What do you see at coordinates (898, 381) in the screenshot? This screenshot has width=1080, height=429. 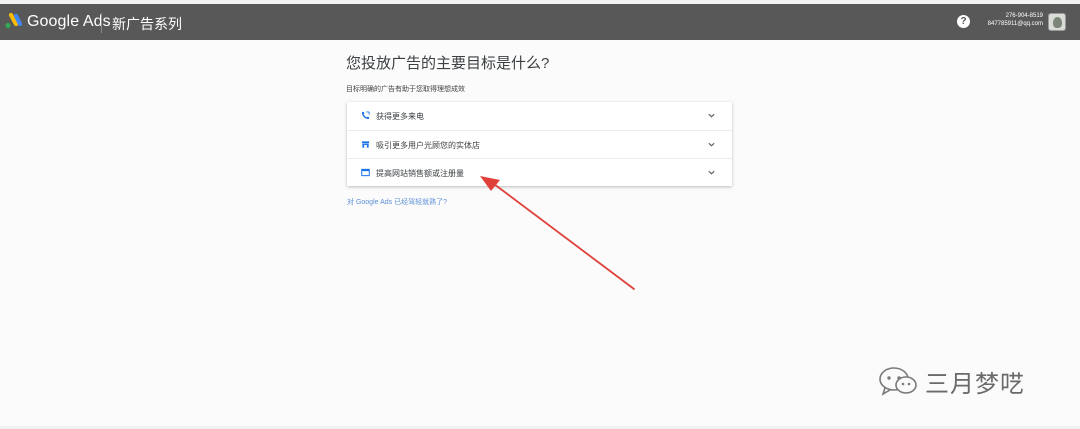 I see `wechat-icon` at bounding box center [898, 381].